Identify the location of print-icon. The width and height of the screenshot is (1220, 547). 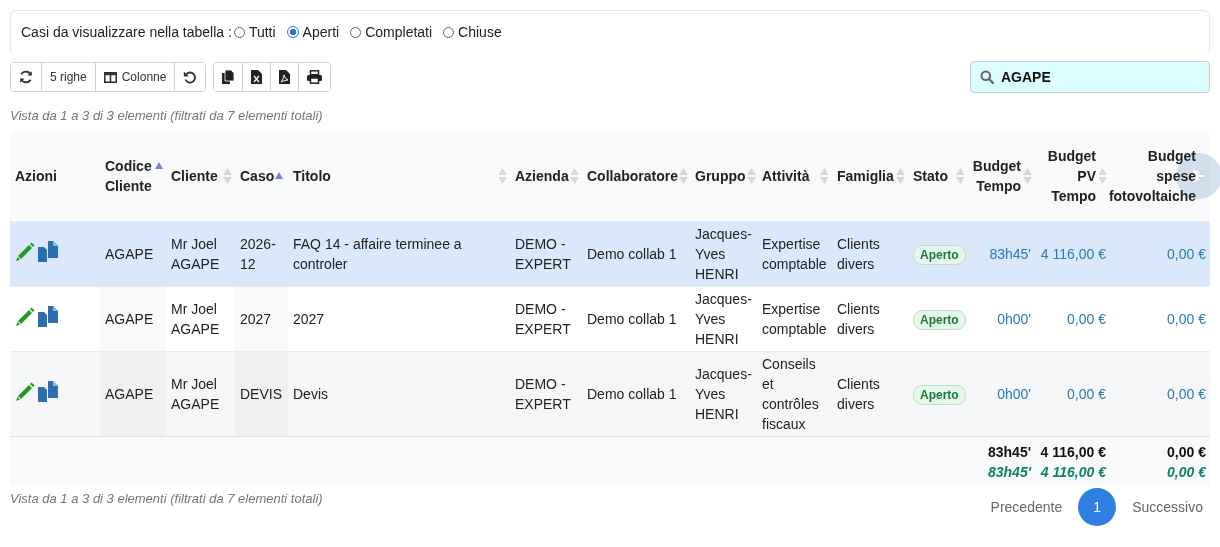
(315, 77).